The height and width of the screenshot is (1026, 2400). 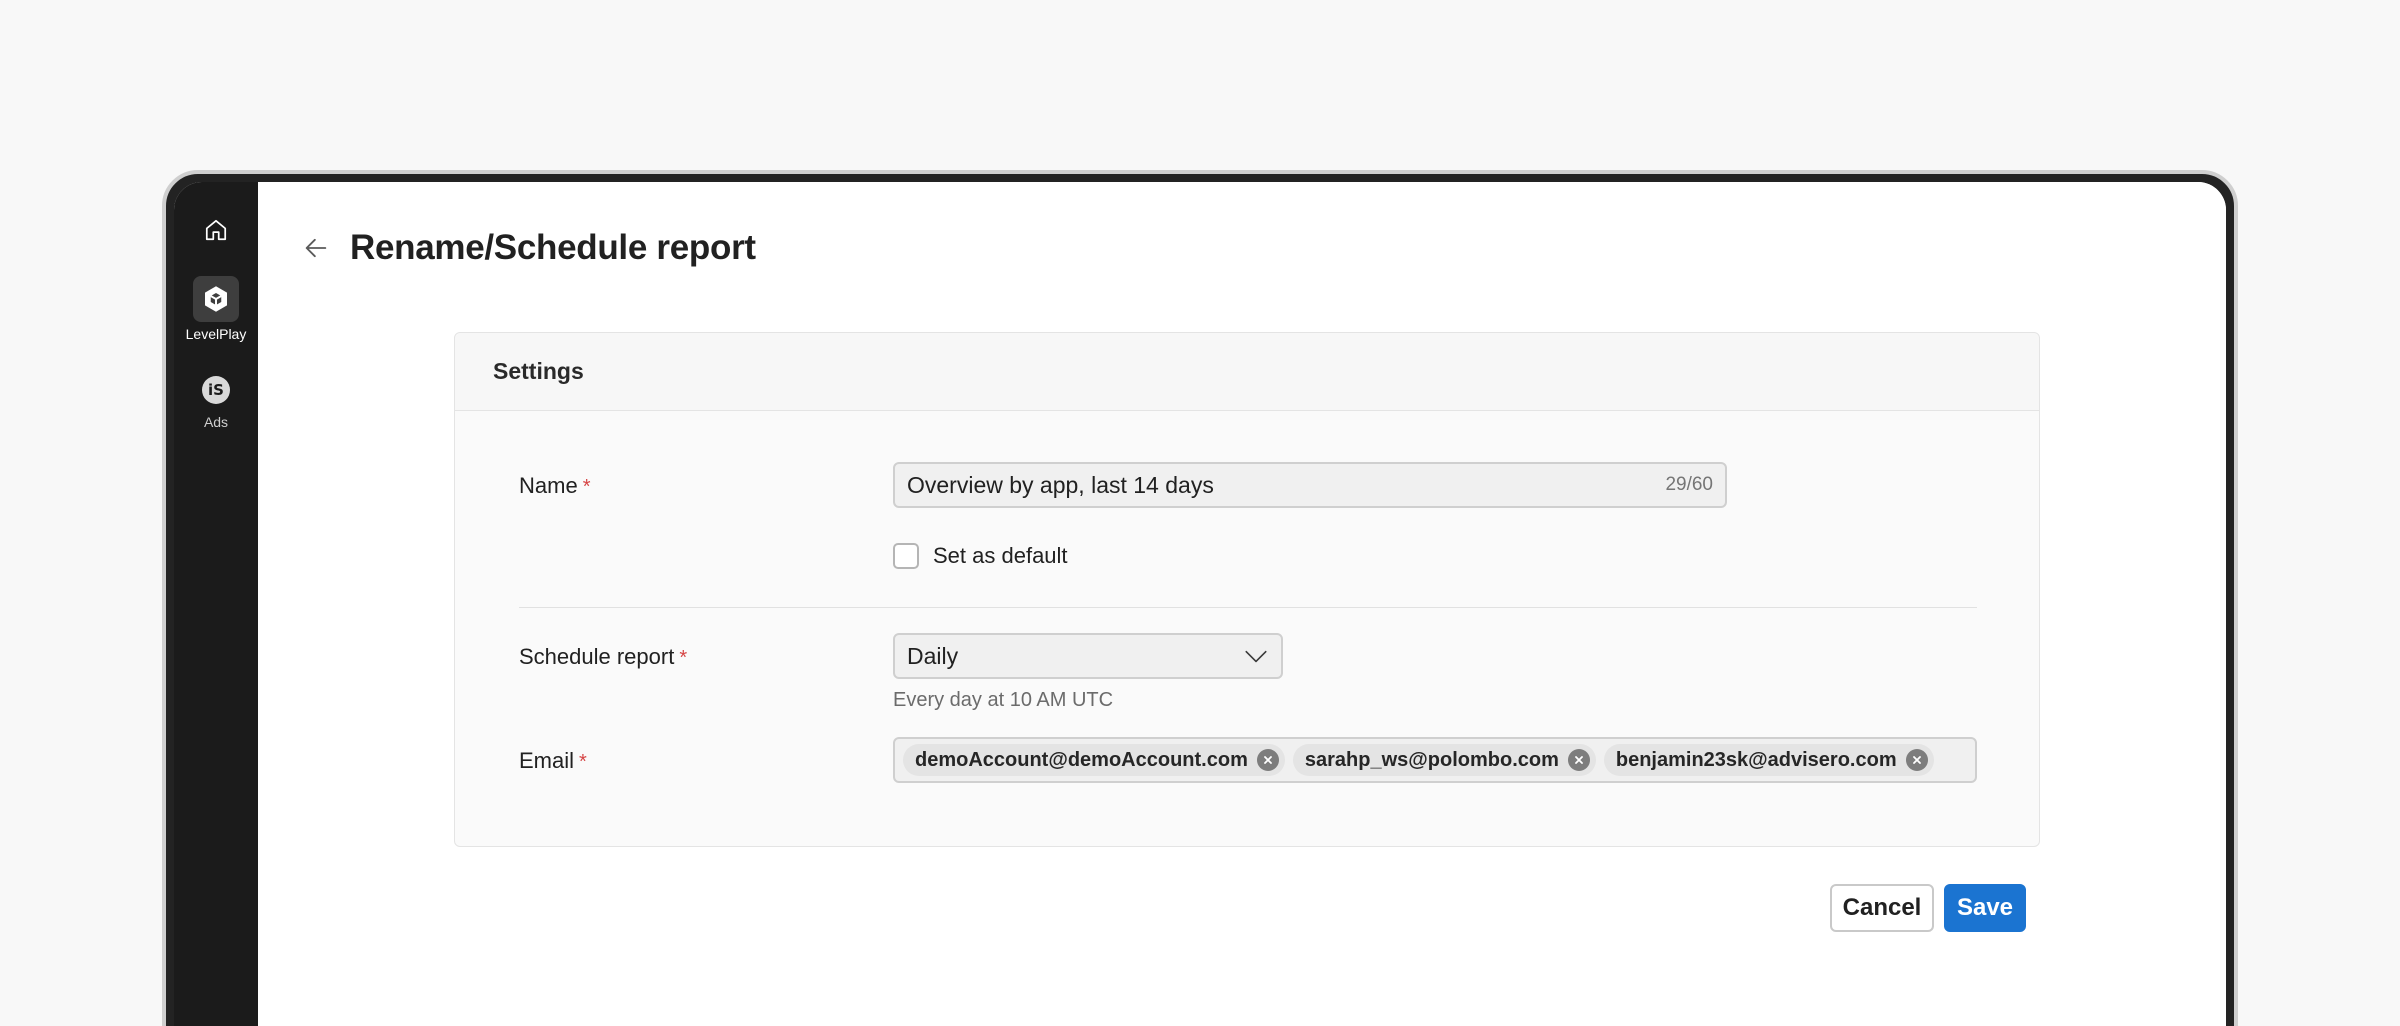 I want to click on schedule-label-text: Schedule report, so click(x=597, y=656).